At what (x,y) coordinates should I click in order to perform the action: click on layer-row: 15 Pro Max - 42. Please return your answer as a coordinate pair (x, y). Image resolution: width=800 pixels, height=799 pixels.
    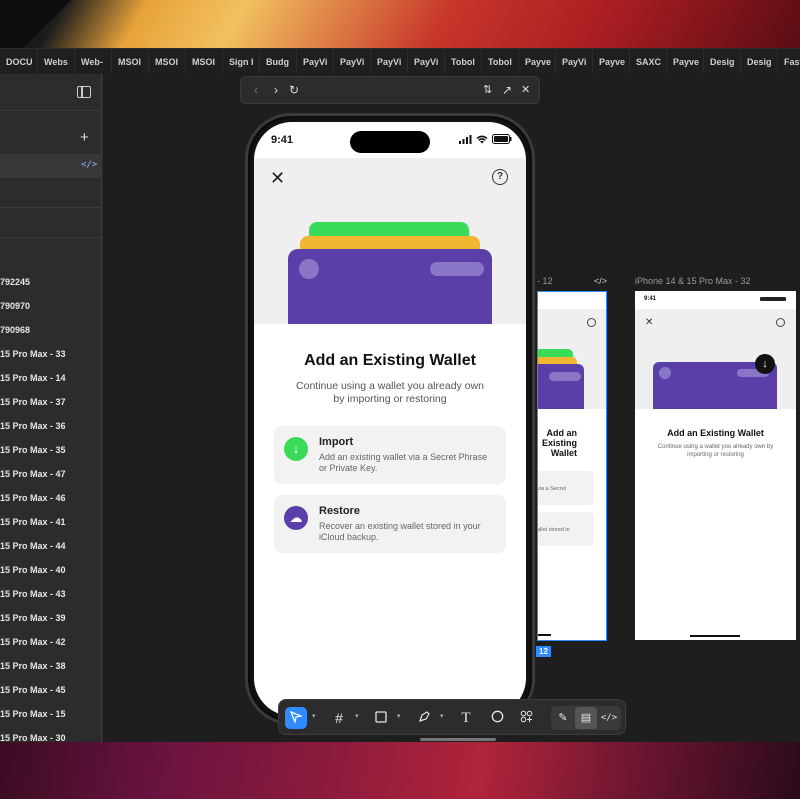
    Looking at the image, I should click on (51, 642).